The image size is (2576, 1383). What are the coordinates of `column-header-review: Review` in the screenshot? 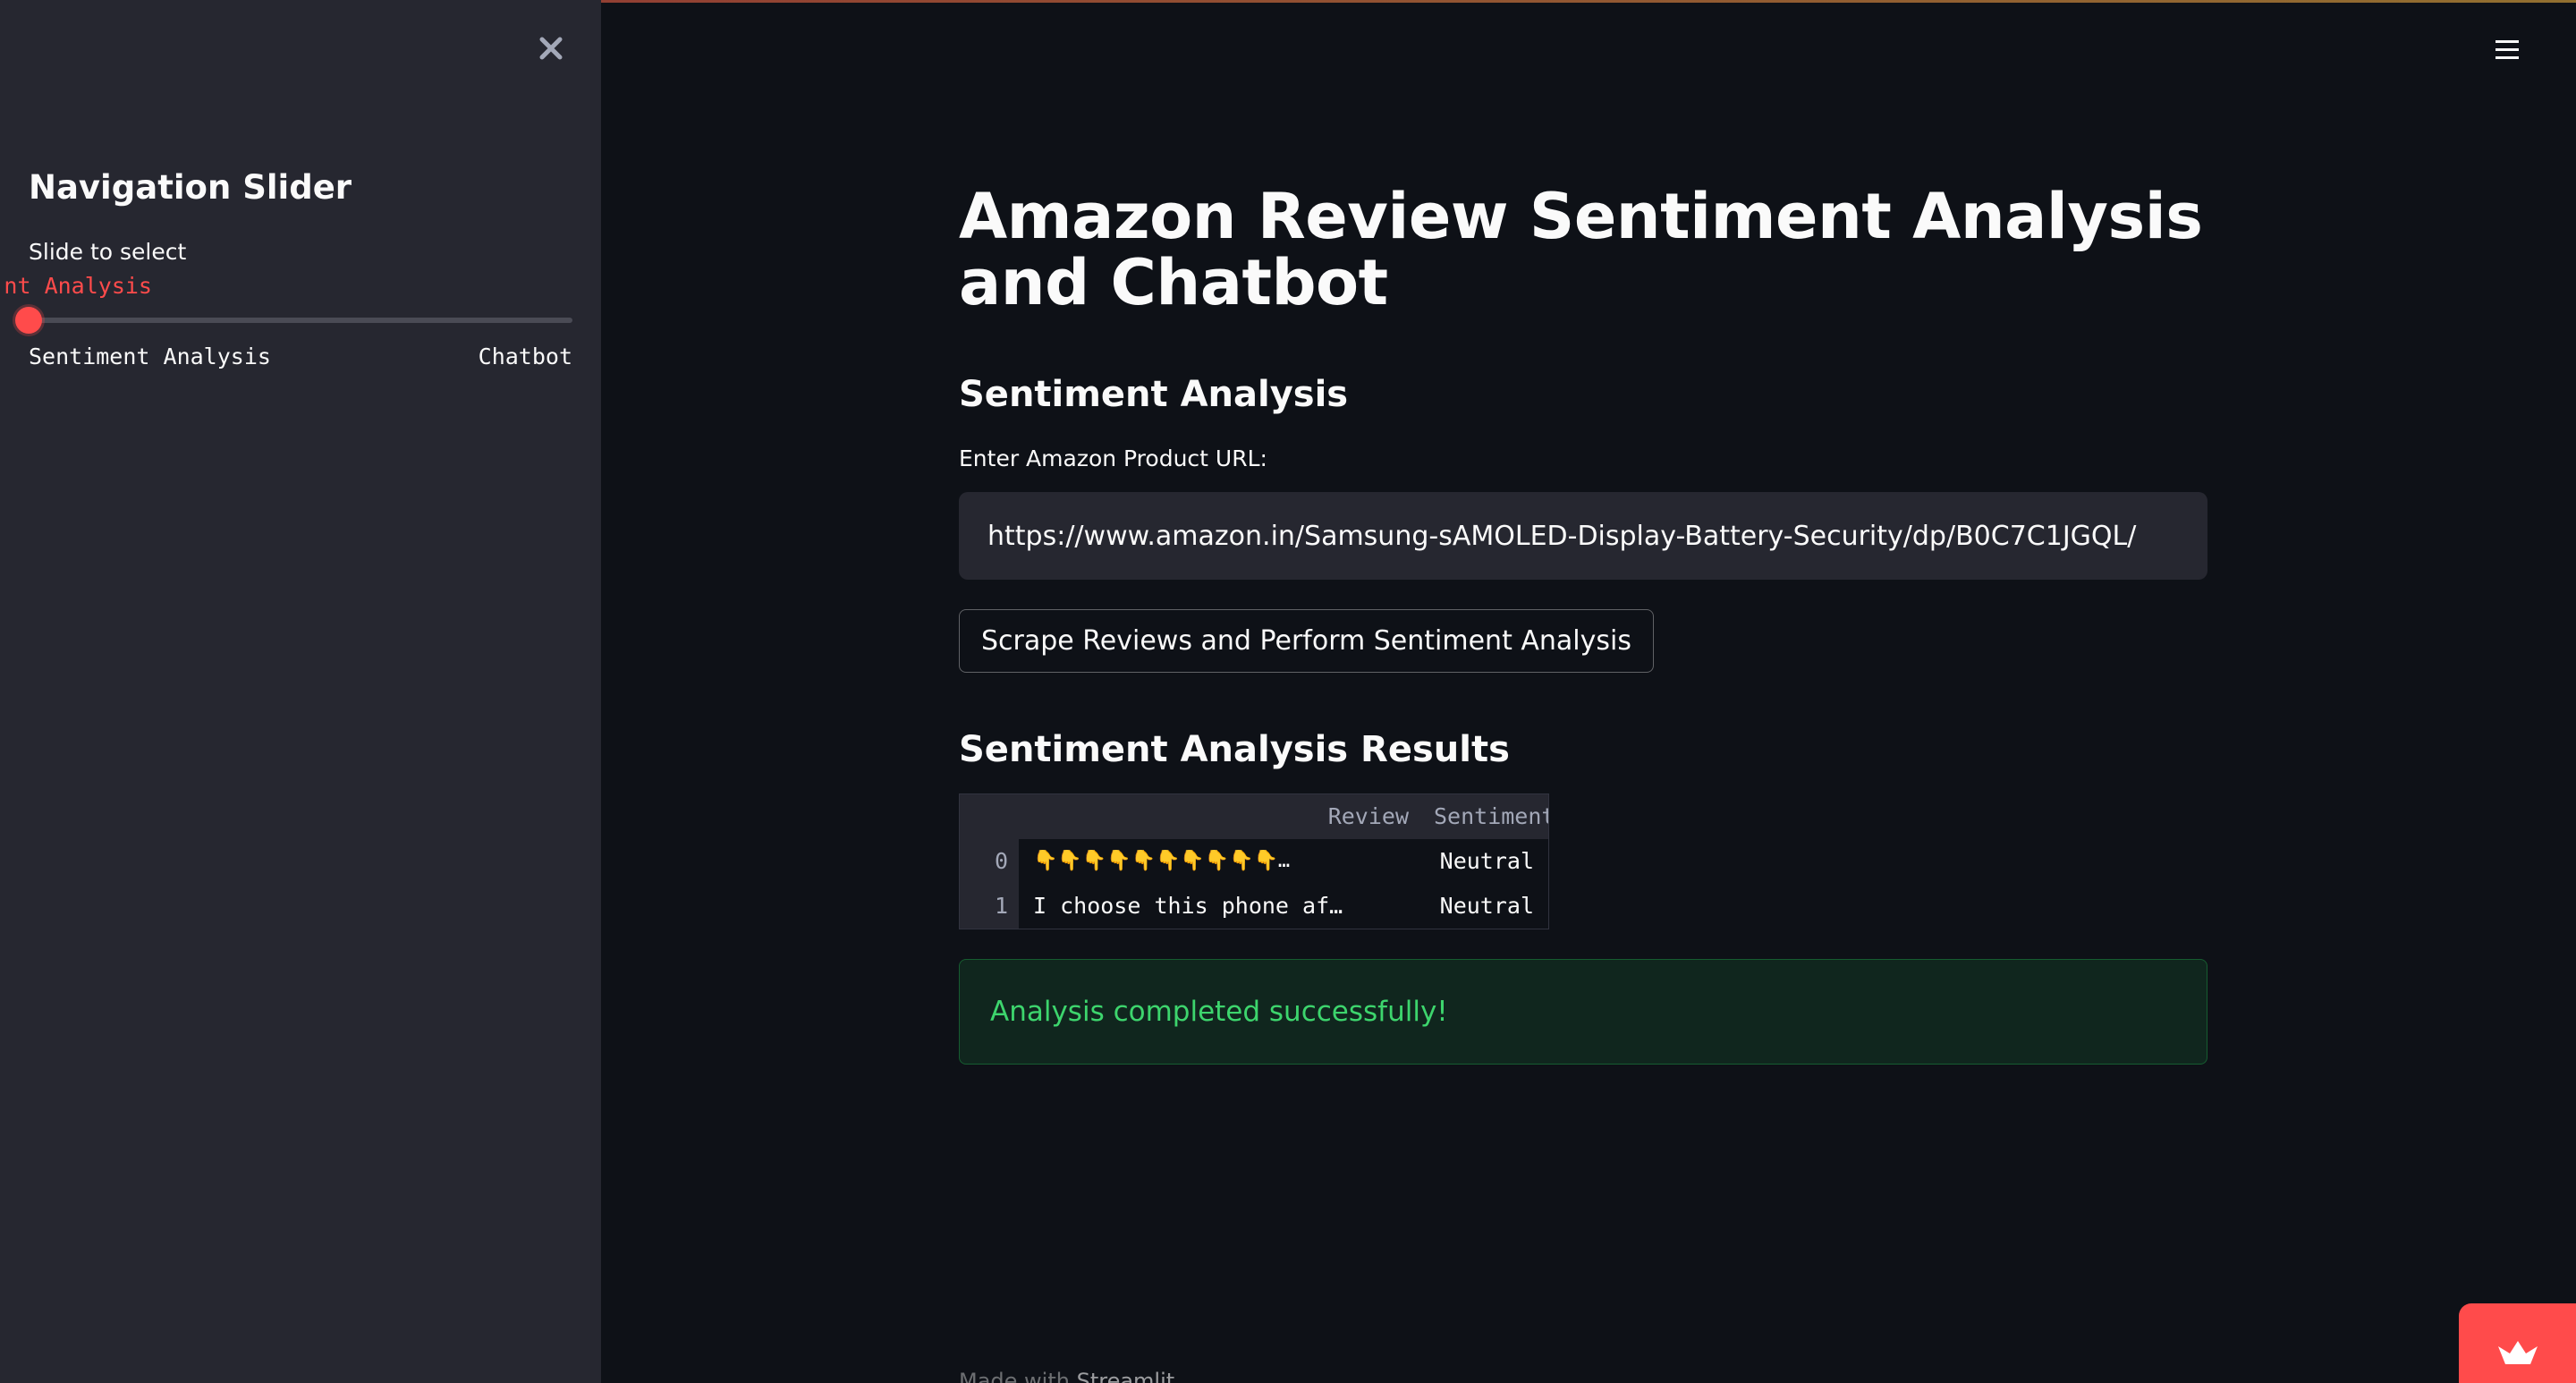 It's located at (1226, 816).